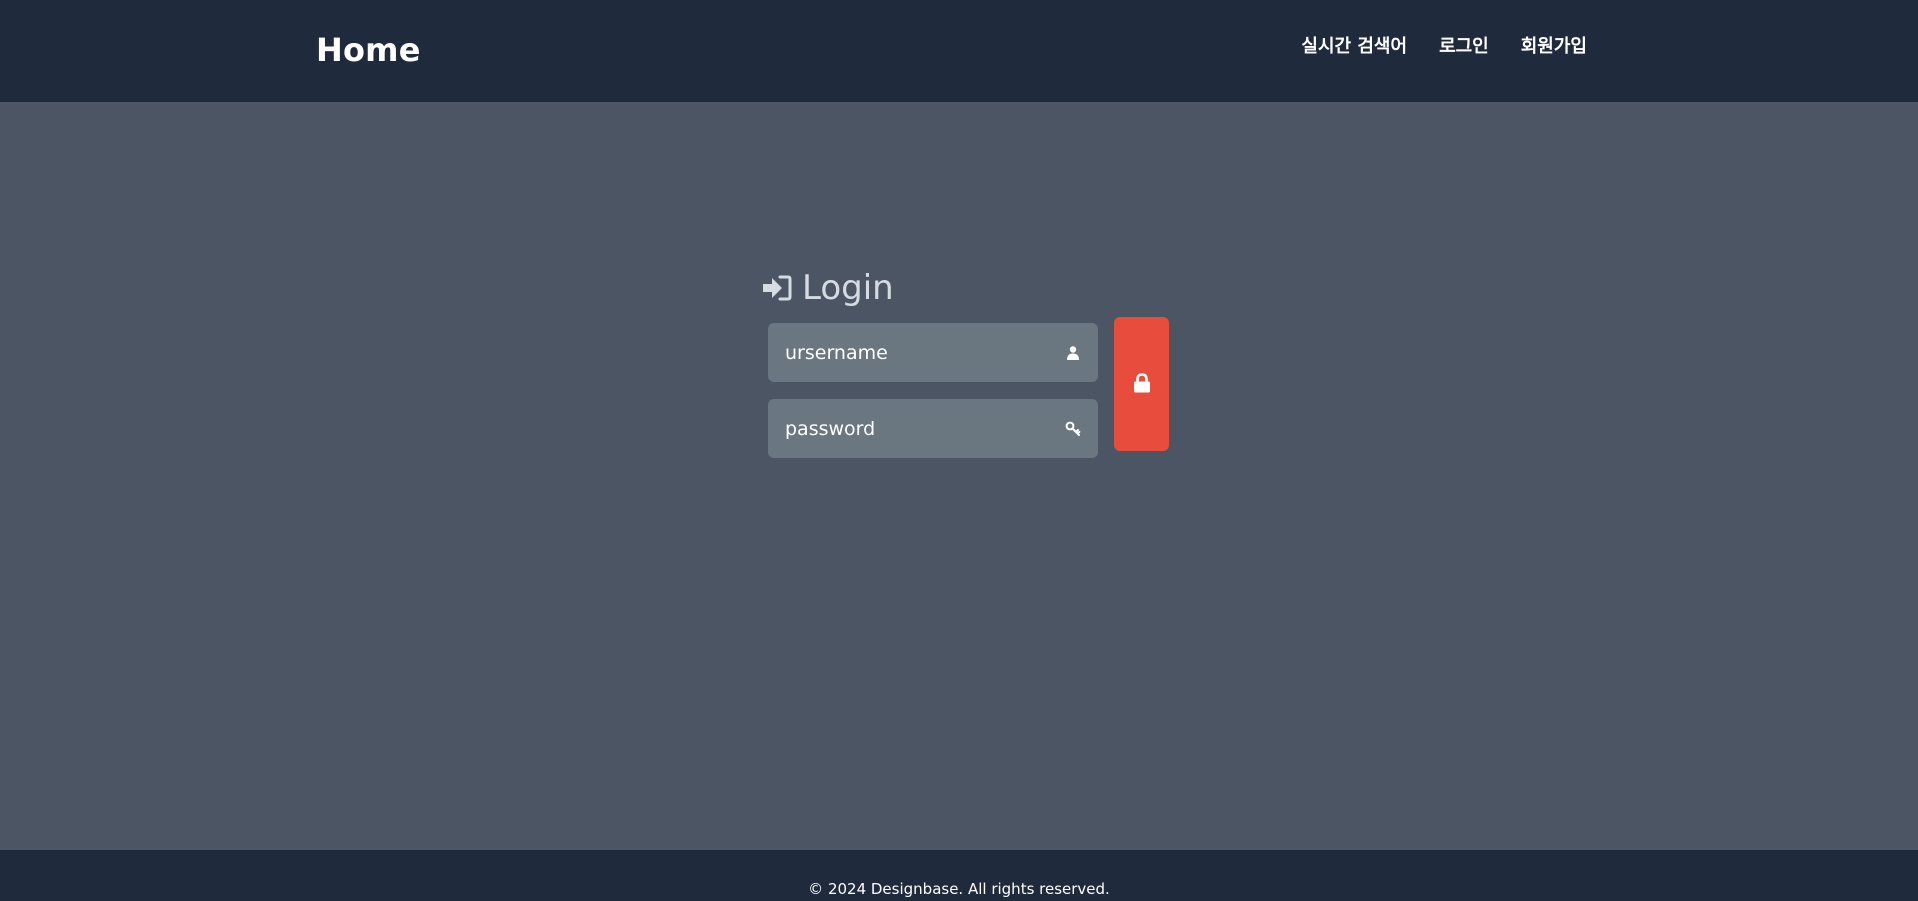 The image size is (1918, 901). I want to click on password-input, so click(913, 428).